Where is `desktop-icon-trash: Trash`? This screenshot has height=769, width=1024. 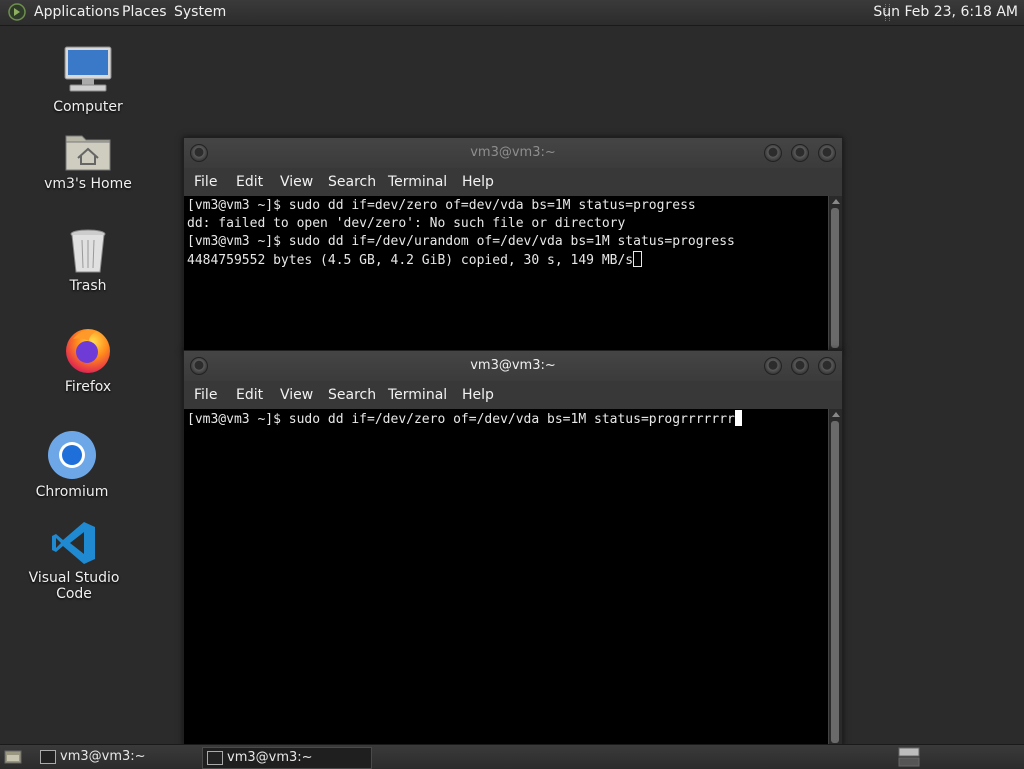 desktop-icon-trash: Trash is located at coordinates (88, 261).